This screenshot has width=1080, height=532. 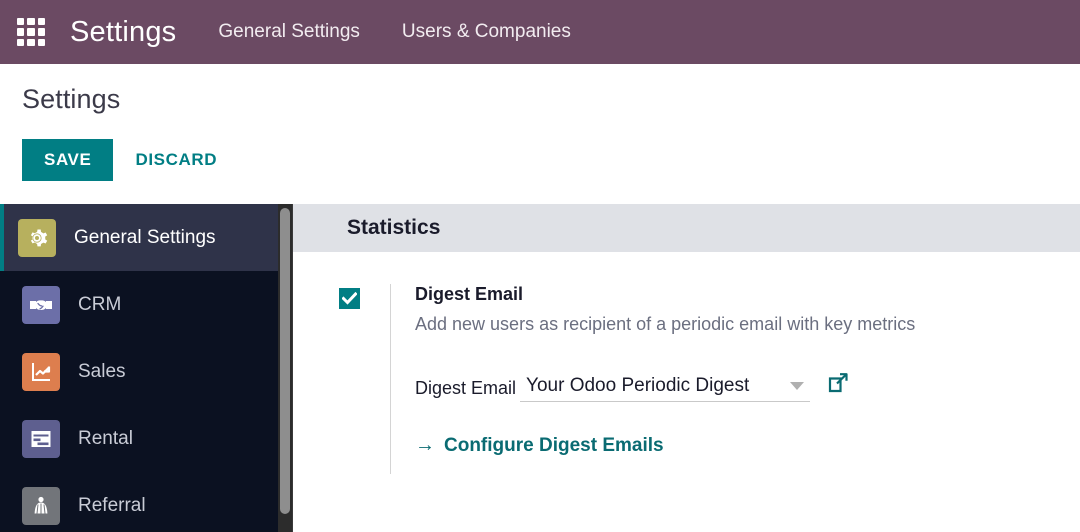 I want to click on save-button: SAVE, so click(x=68, y=160).